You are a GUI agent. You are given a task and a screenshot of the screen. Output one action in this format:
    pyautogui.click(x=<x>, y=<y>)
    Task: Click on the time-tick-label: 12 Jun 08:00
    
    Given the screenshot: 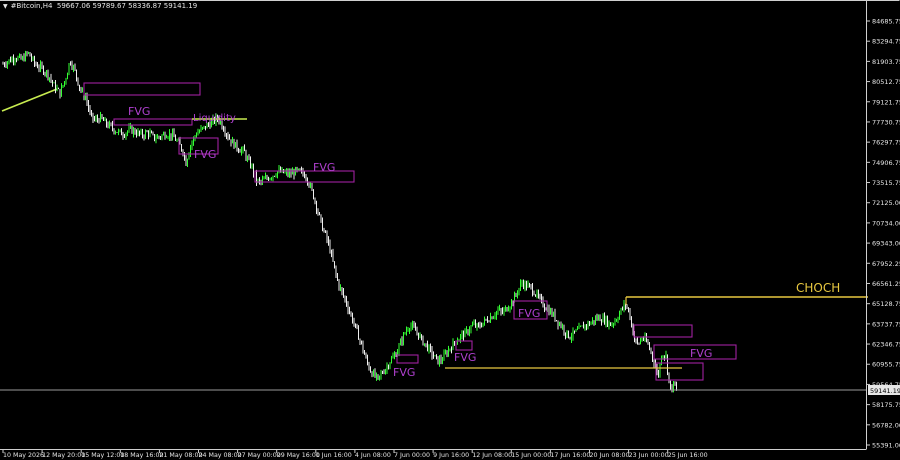 What is the action you would take?
    pyautogui.click(x=492, y=455)
    